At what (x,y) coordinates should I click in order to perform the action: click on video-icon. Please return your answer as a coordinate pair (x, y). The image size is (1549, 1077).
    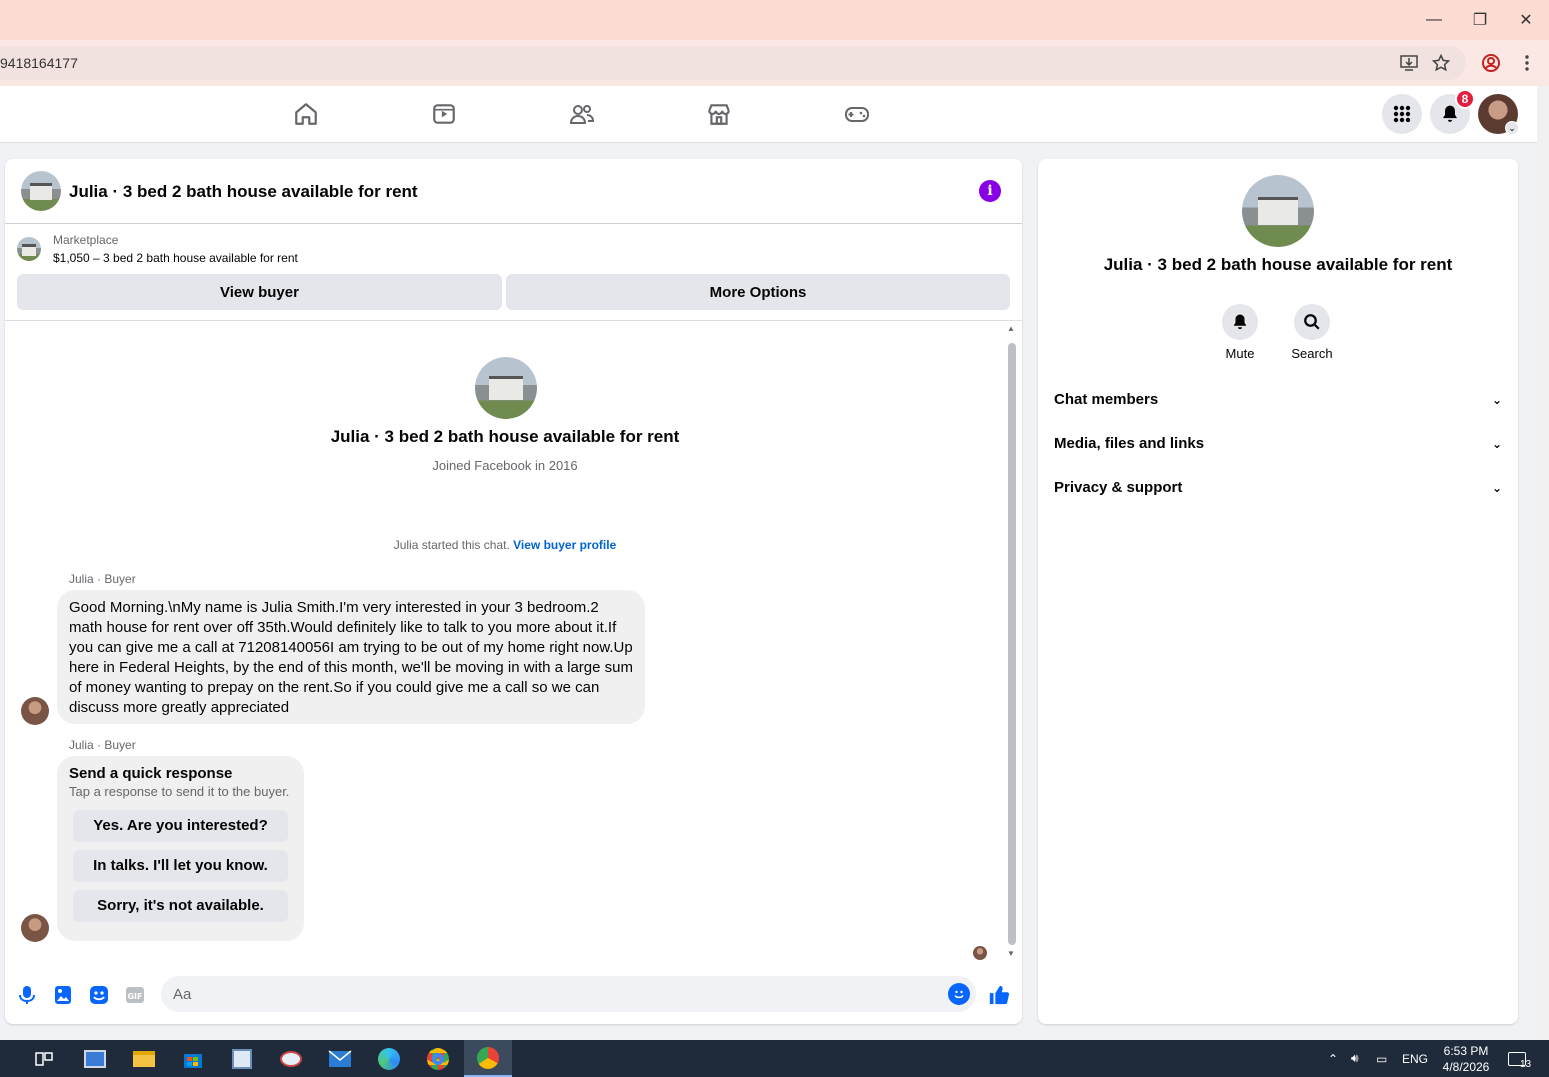
    Looking at the image, I should click on (444, 114).